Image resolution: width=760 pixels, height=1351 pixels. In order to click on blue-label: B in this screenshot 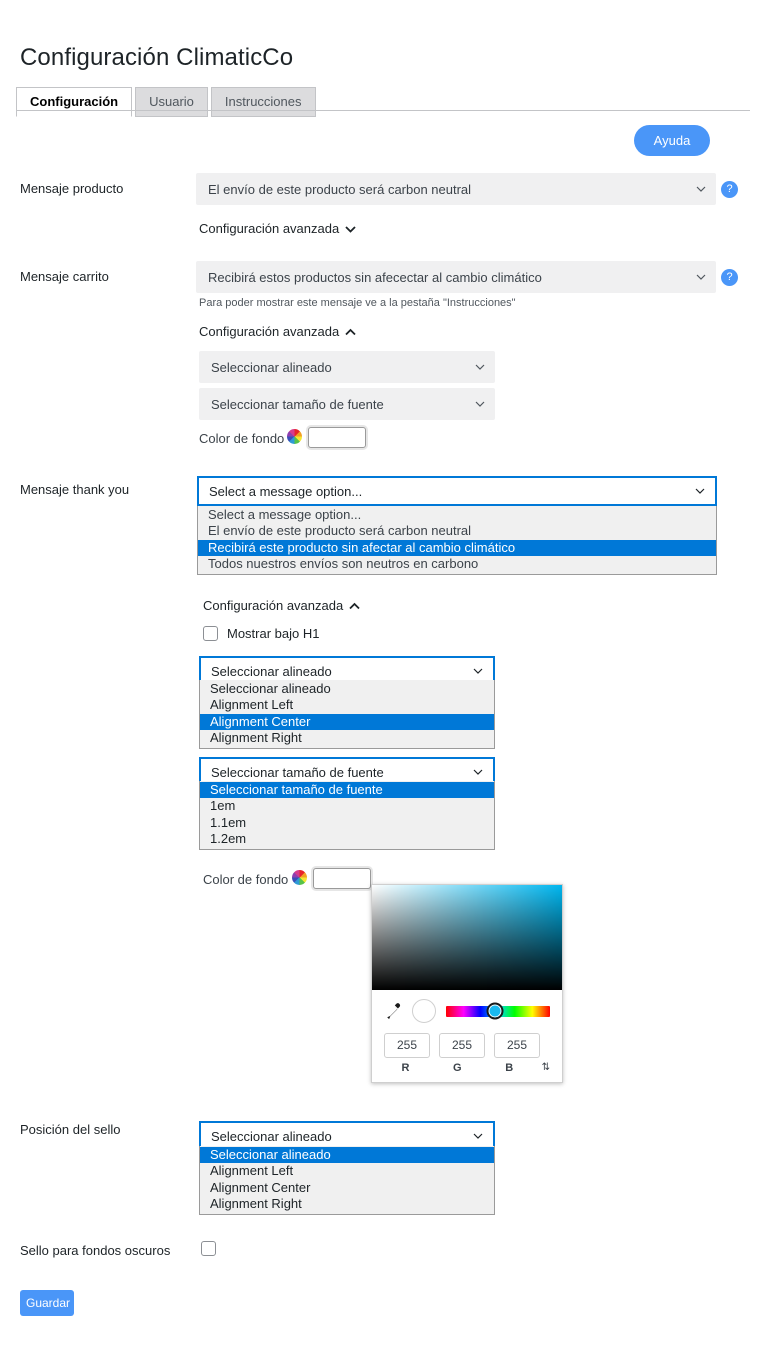, I will do `click(509, 1068)`.